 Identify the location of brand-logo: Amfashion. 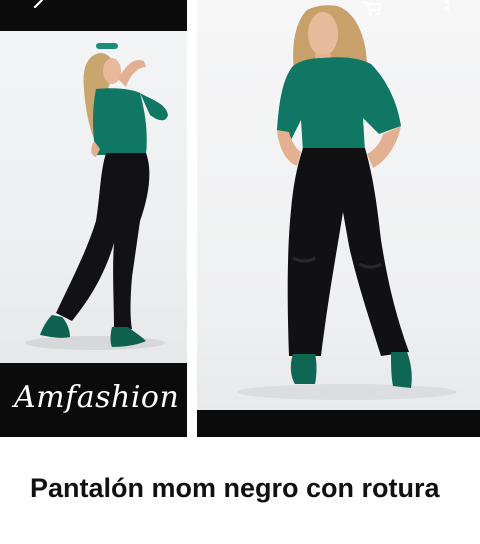
(97, 397).